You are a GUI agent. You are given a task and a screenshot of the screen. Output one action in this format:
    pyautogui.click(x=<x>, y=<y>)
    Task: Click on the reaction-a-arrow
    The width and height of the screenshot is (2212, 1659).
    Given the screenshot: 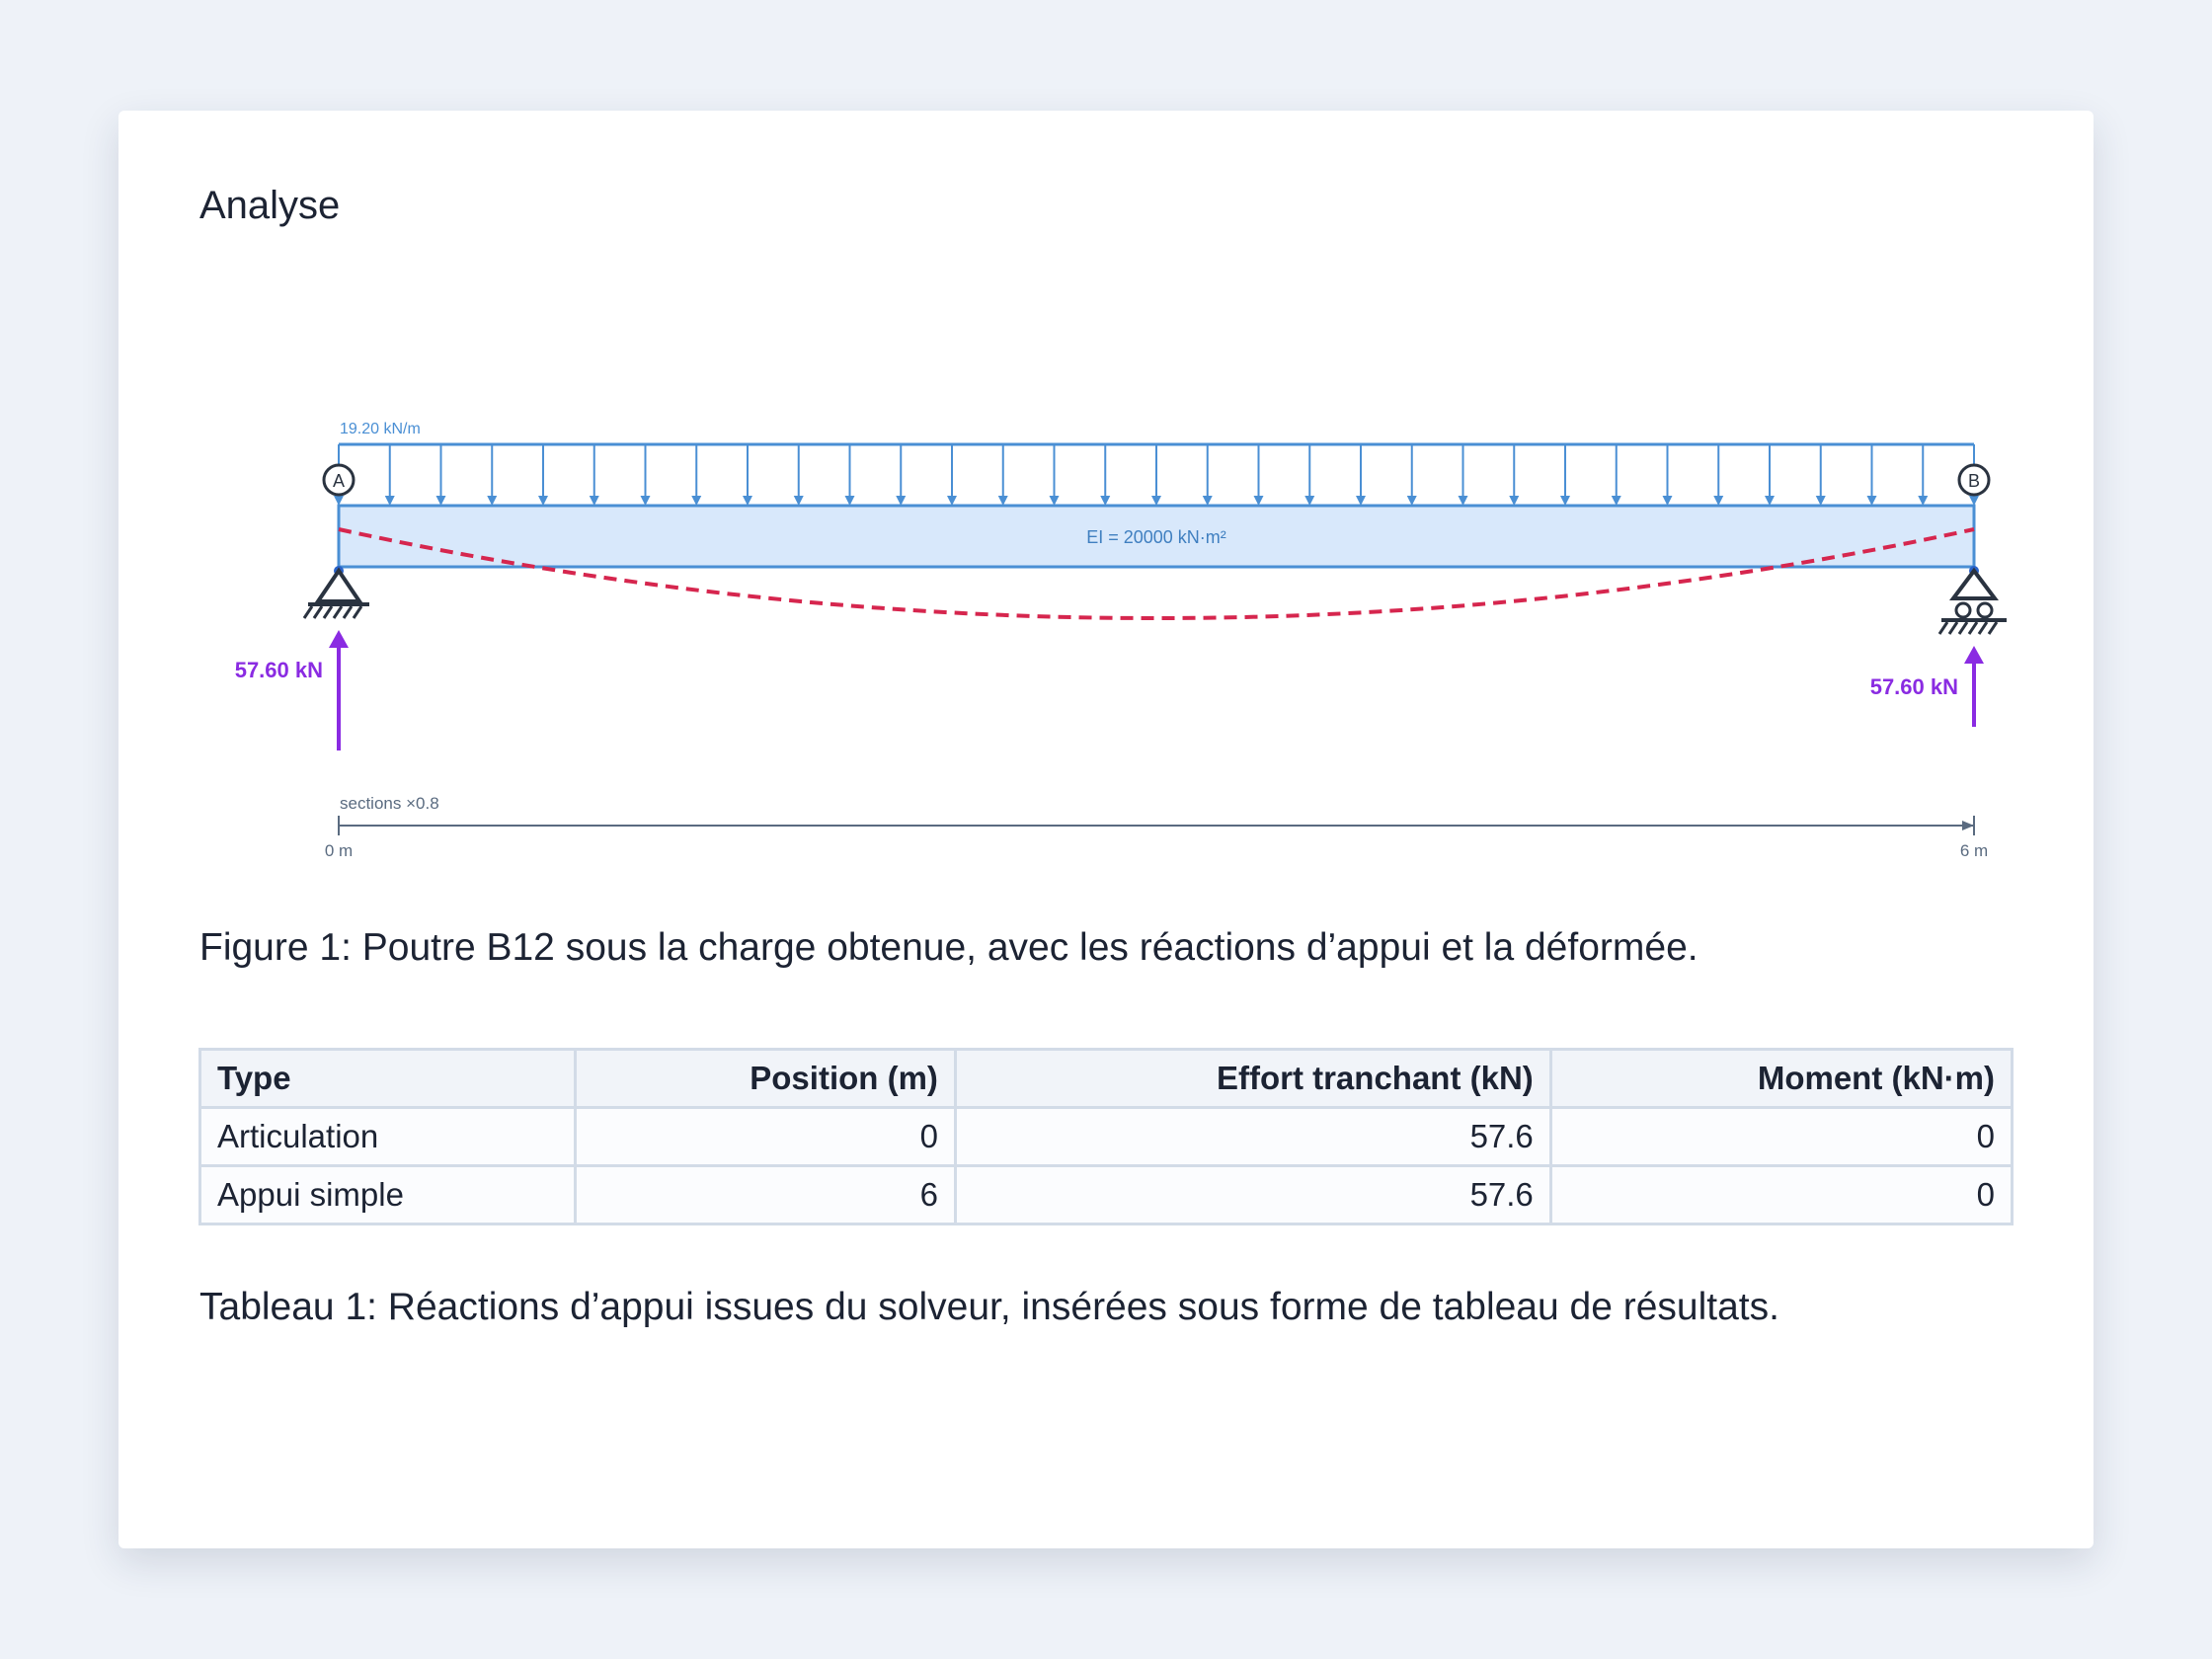 What is the action you would take?
    pyautogui.click(x=339, y=690)
    